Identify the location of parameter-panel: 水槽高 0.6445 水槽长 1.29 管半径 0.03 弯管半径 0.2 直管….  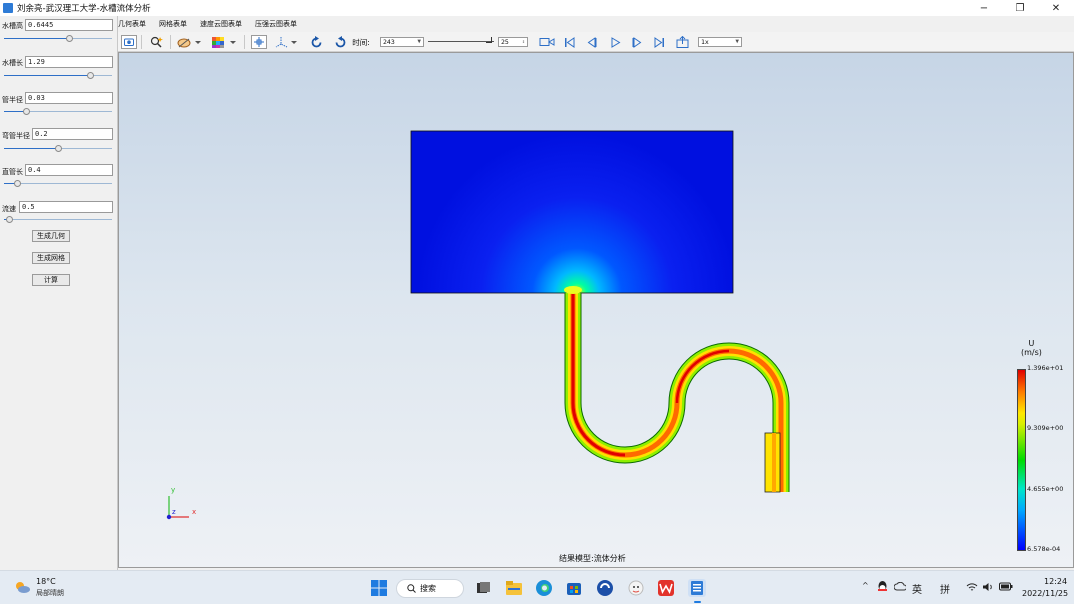
(59, 293).